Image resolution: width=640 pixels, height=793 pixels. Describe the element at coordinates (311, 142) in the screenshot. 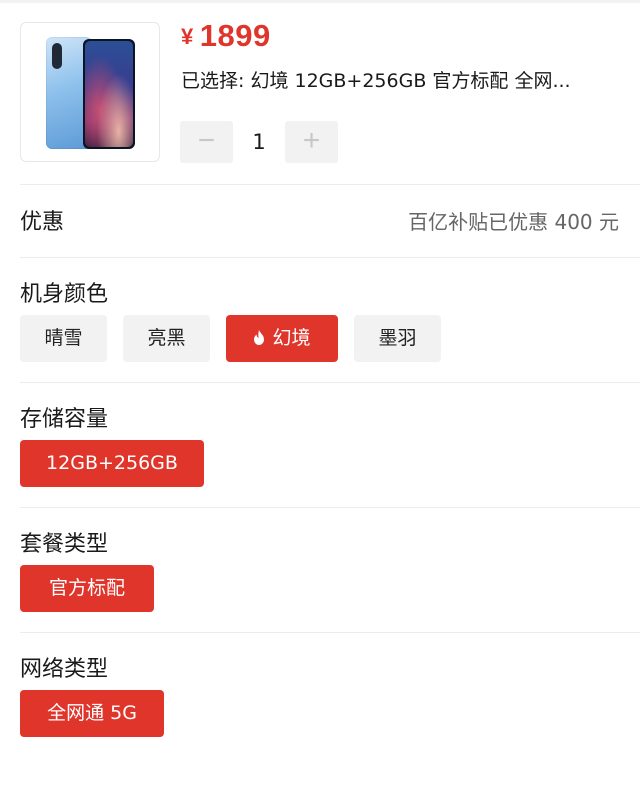

I see `increase-quantity-button: +` at that location.